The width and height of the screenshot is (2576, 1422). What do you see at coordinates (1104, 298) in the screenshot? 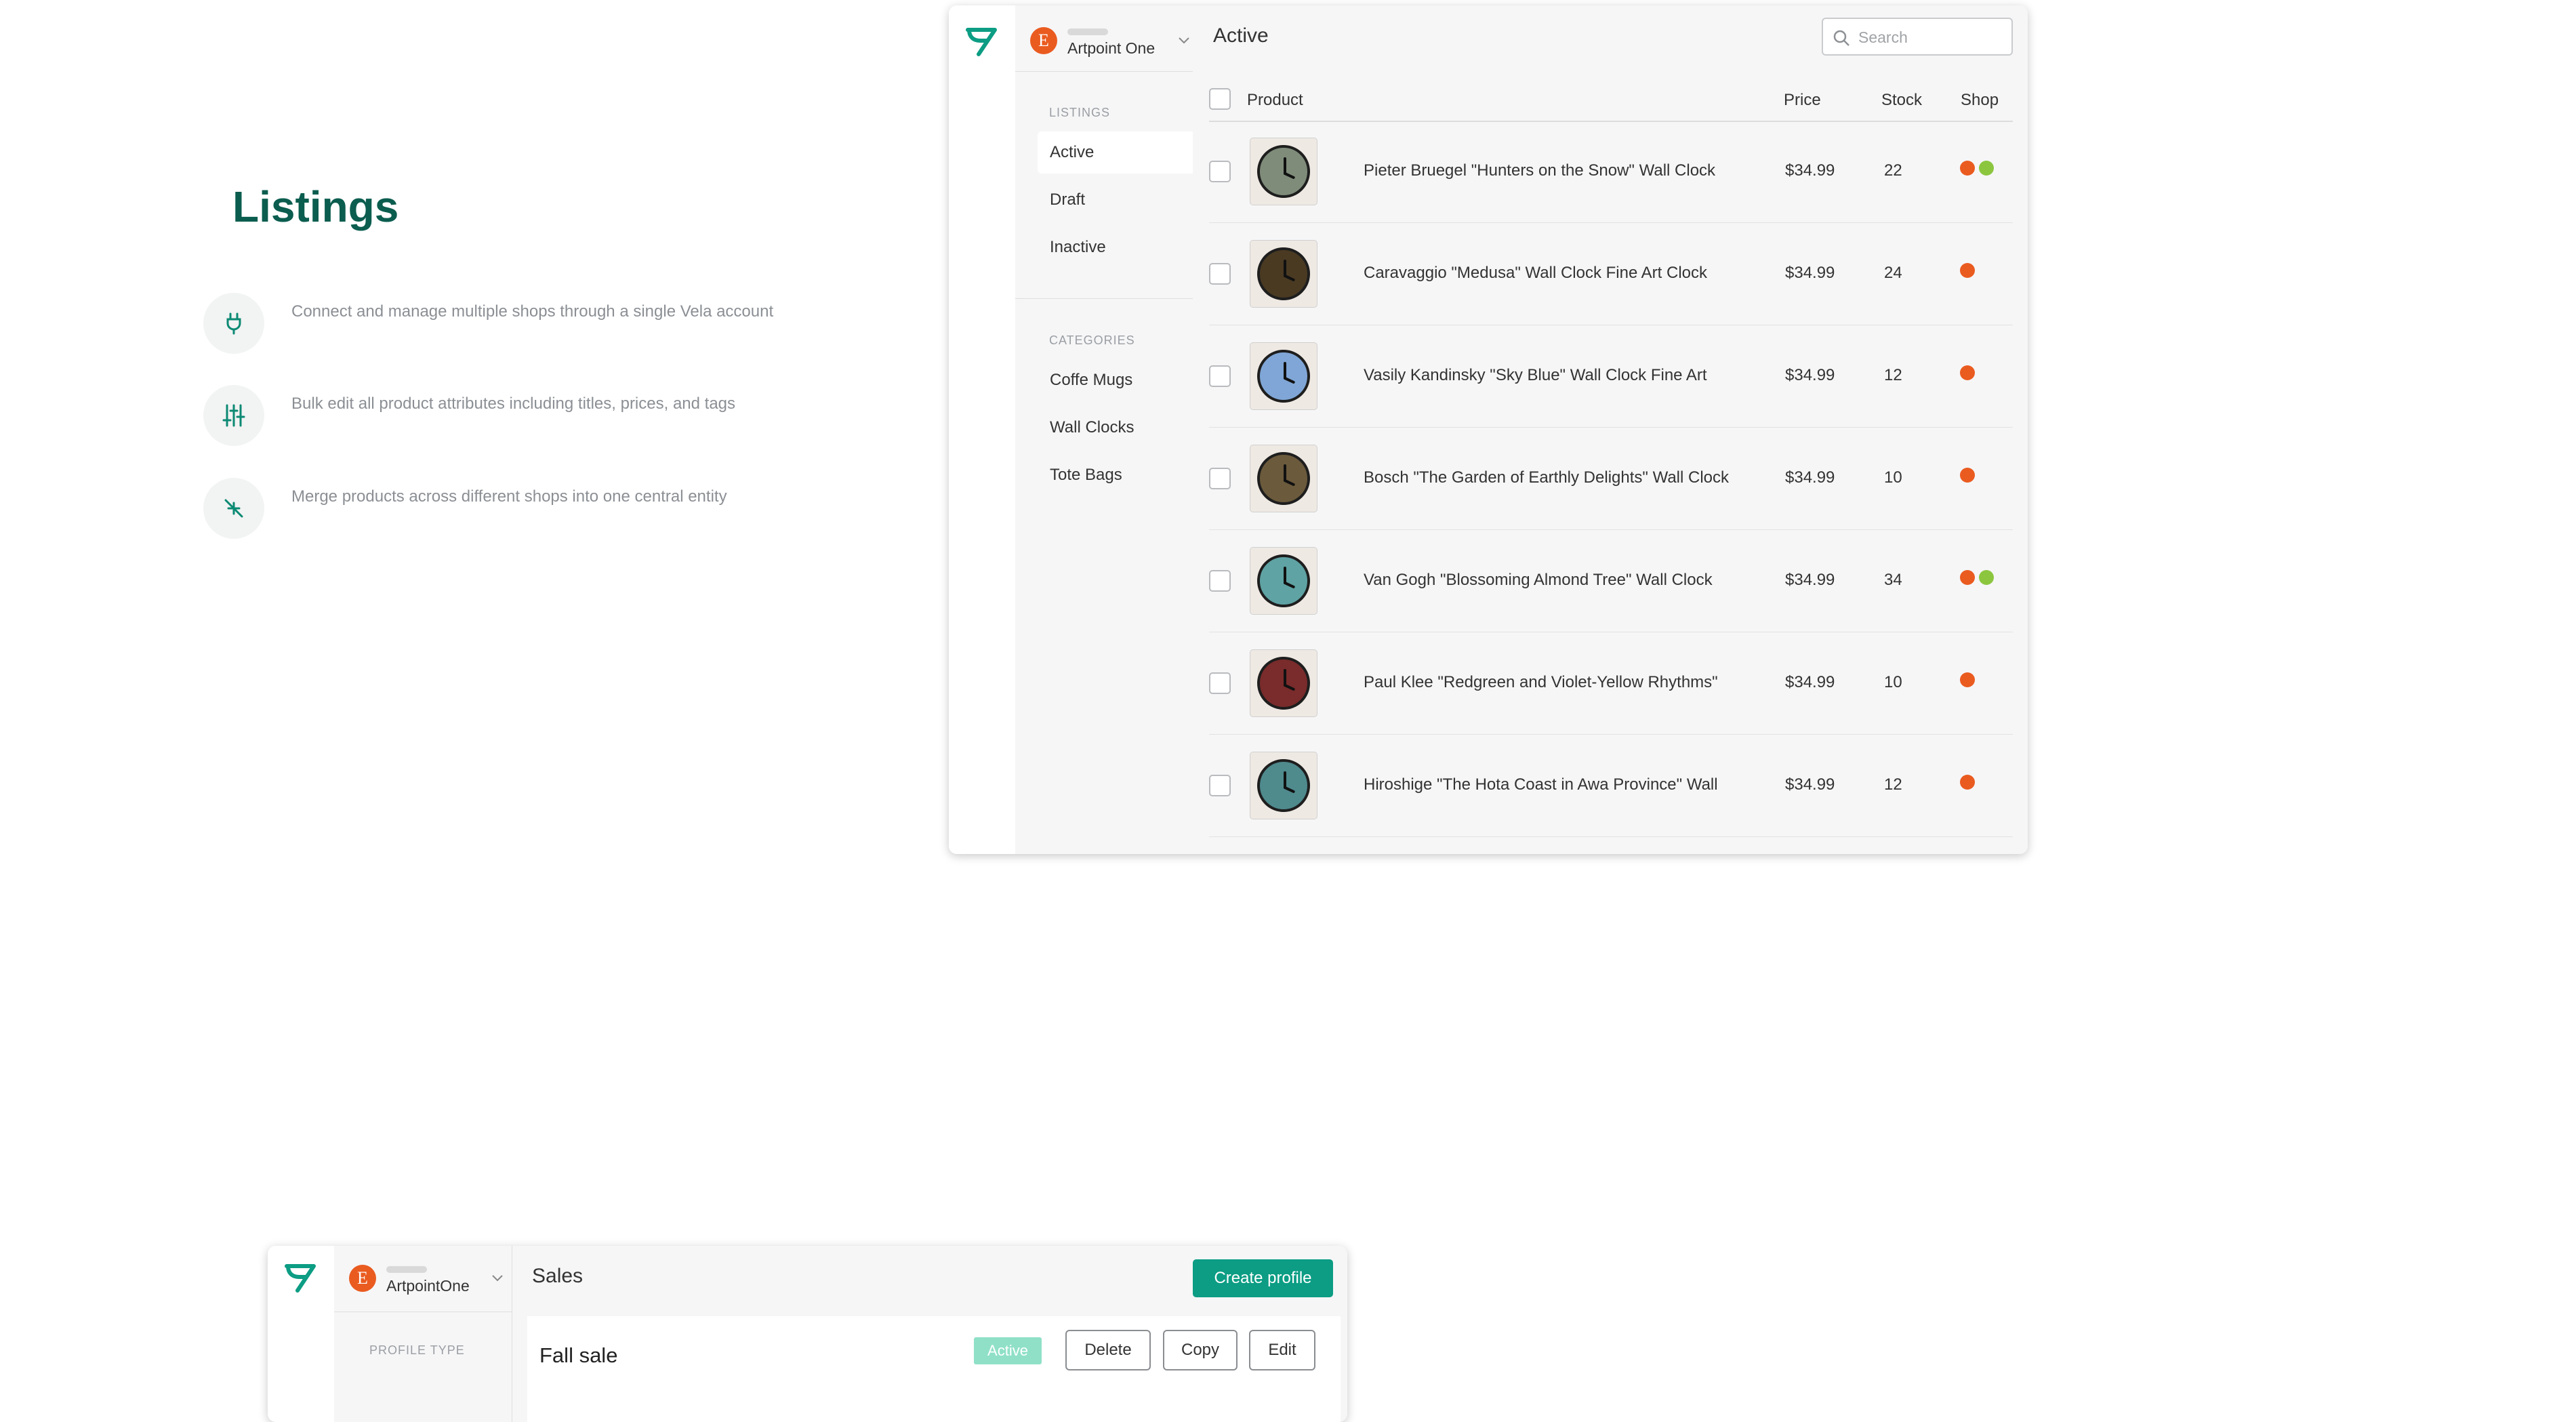
I see `divider` at bounding box center [1104, 298].